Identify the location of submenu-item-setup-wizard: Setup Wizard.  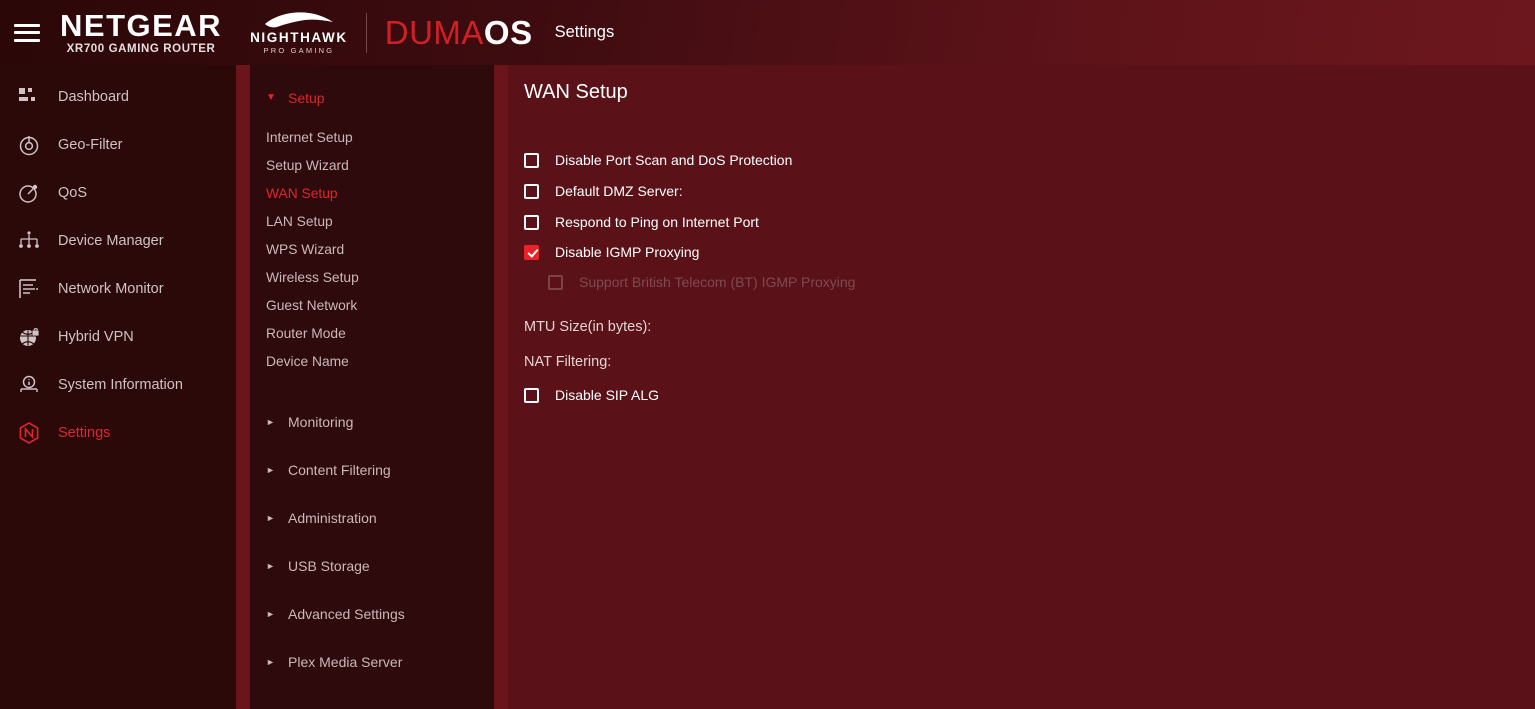
(372, 165).